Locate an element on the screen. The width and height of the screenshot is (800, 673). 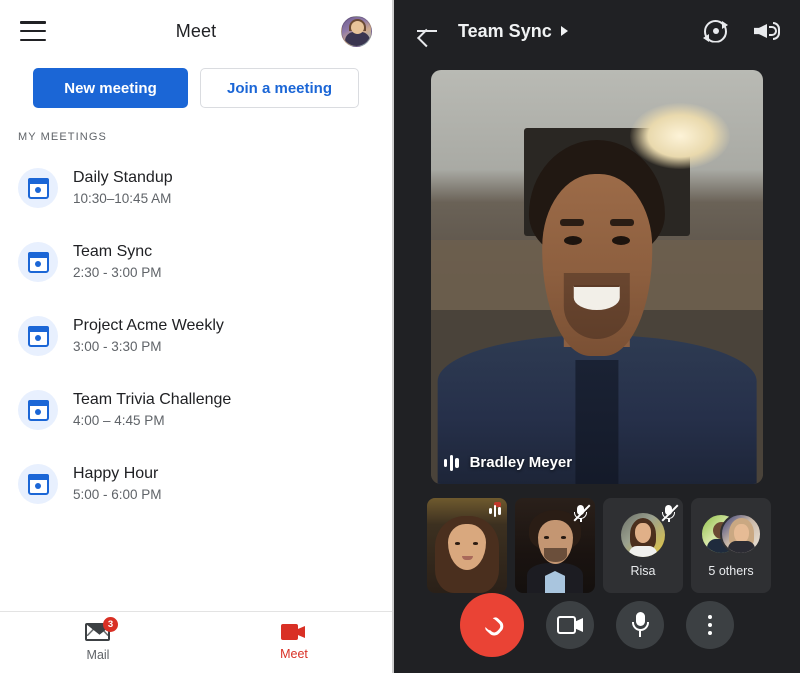
join-meeting-button: Join a meeting is located at coordinates (279, 88).